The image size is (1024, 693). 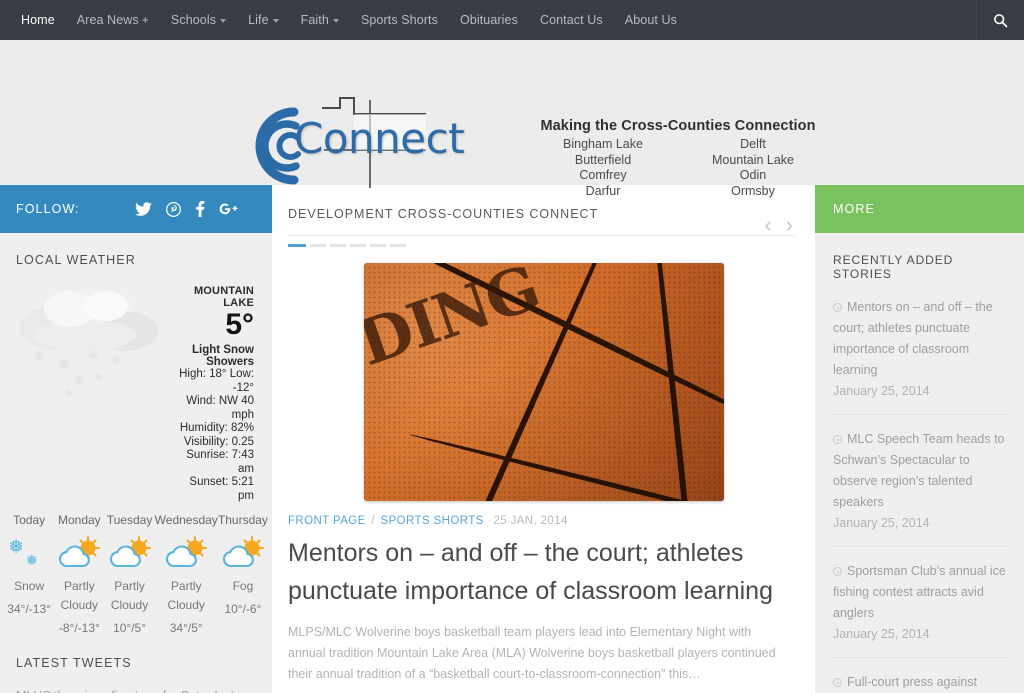 I want to click on town-name: Comfrey, so click(x=603, y=175).